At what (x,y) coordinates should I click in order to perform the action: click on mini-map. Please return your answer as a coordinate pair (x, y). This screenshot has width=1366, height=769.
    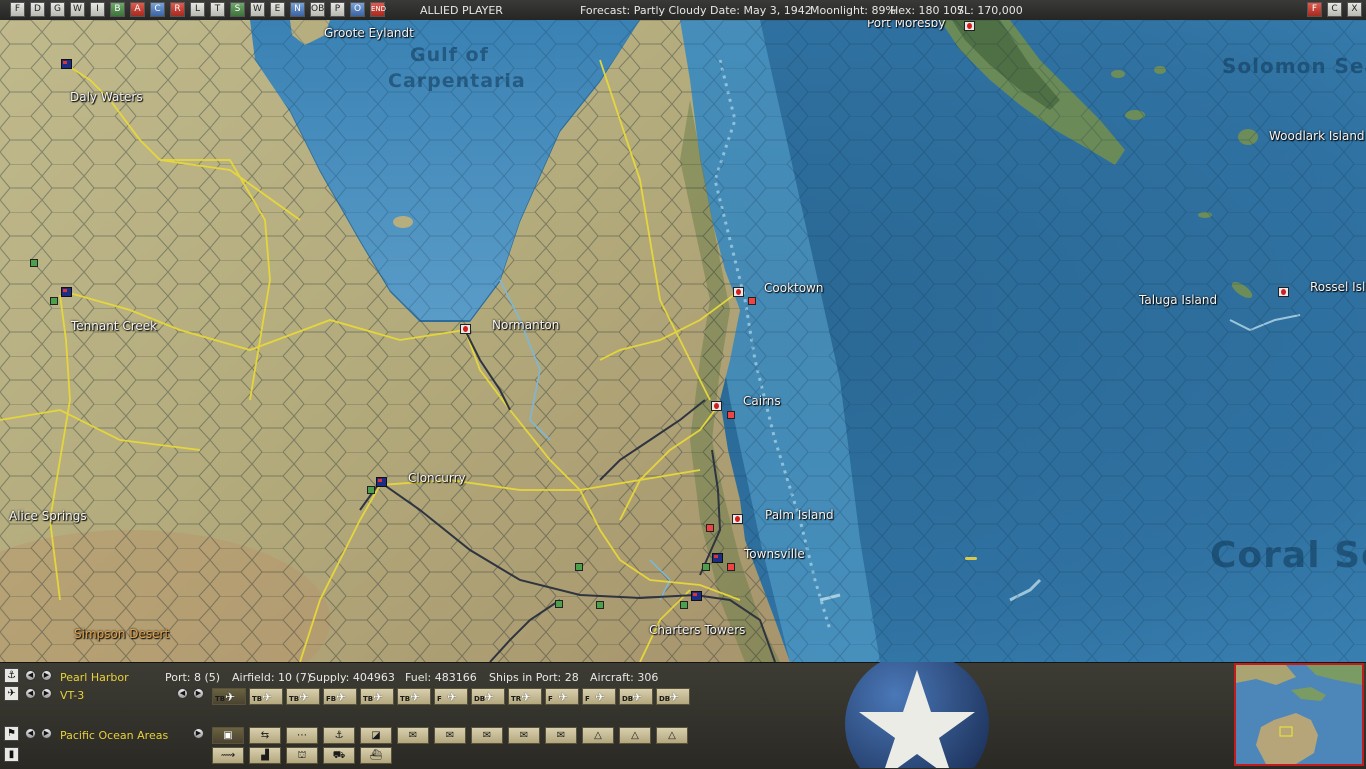
    Looking at the image, I should click on (1299, 714).